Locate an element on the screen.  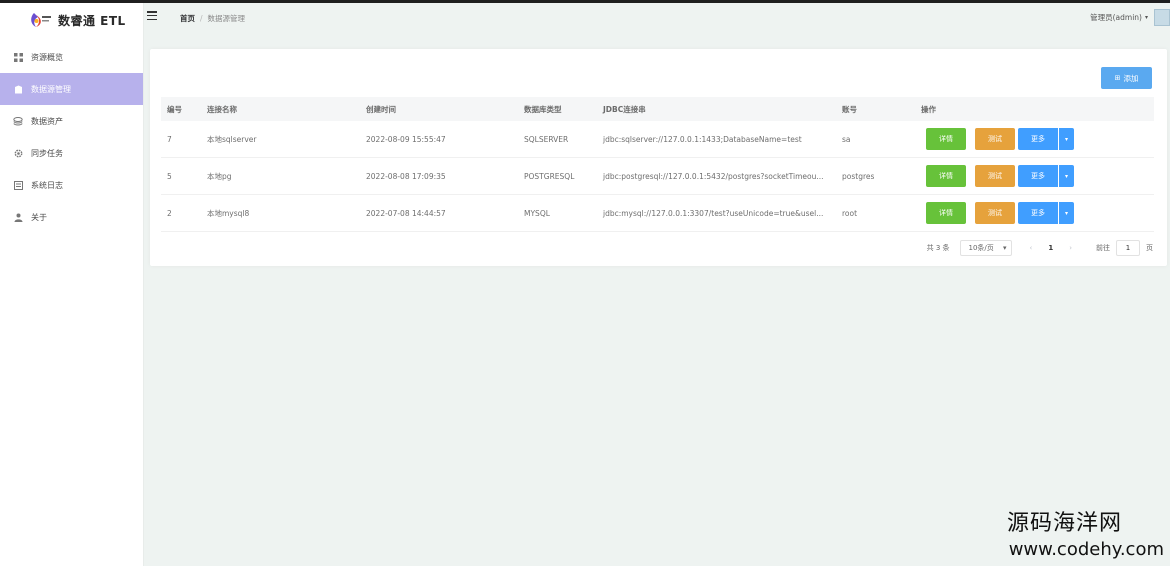
page-size-select: 10条/页 ▾ is located at coordinates (985, 248).